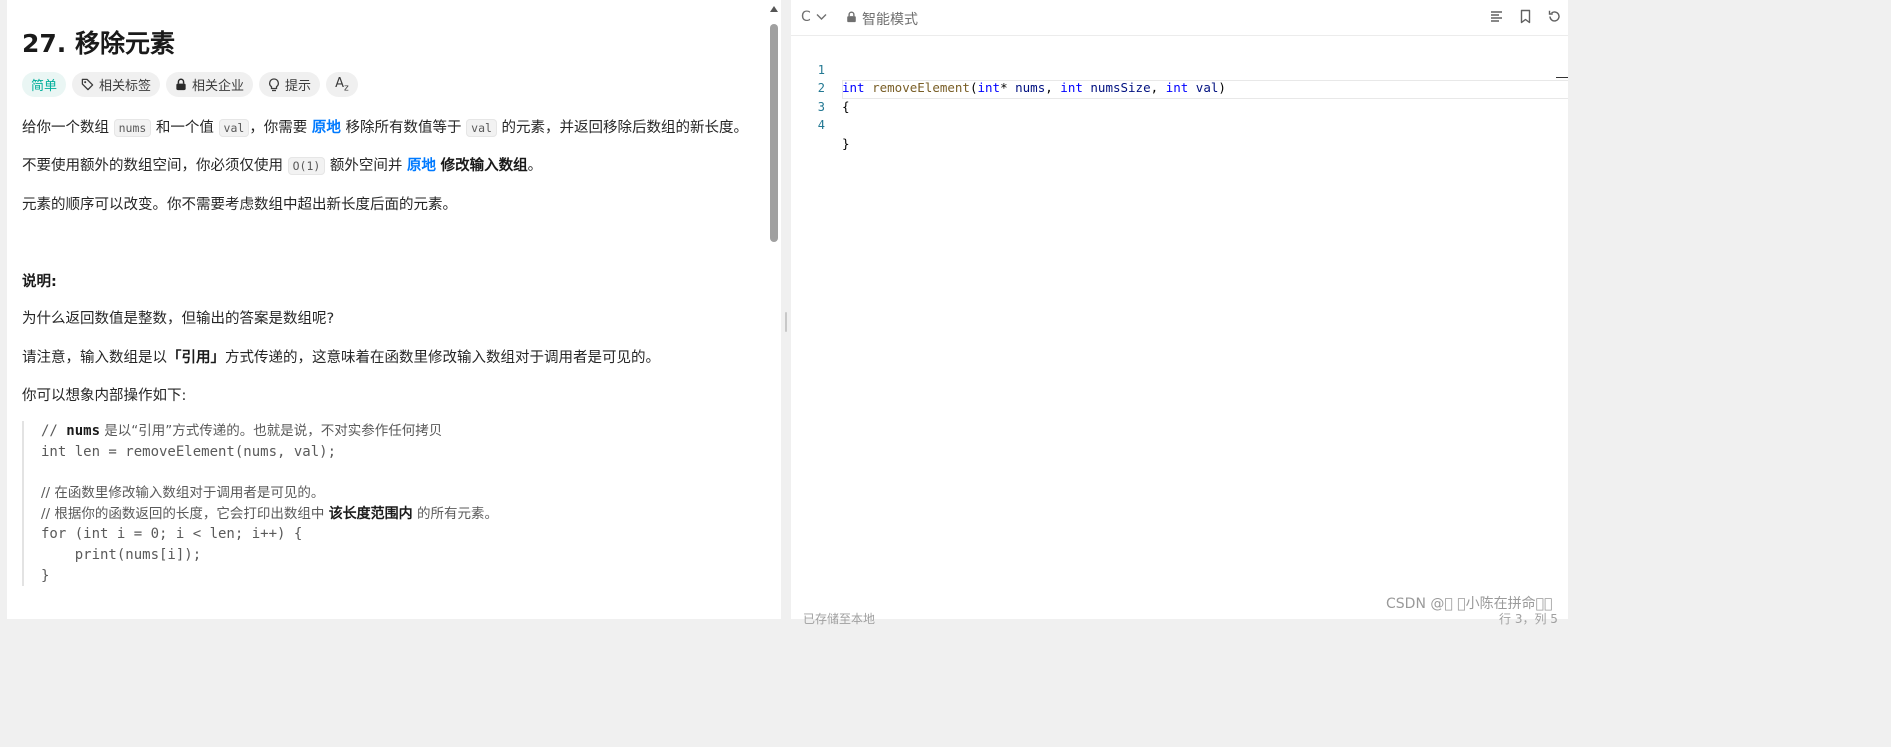 Image resolution: width=1891 pixels, height=747 pixels. Describe the element at coordinates (774, 311) in the screenshot. I see `description-scrollbar` at that location.